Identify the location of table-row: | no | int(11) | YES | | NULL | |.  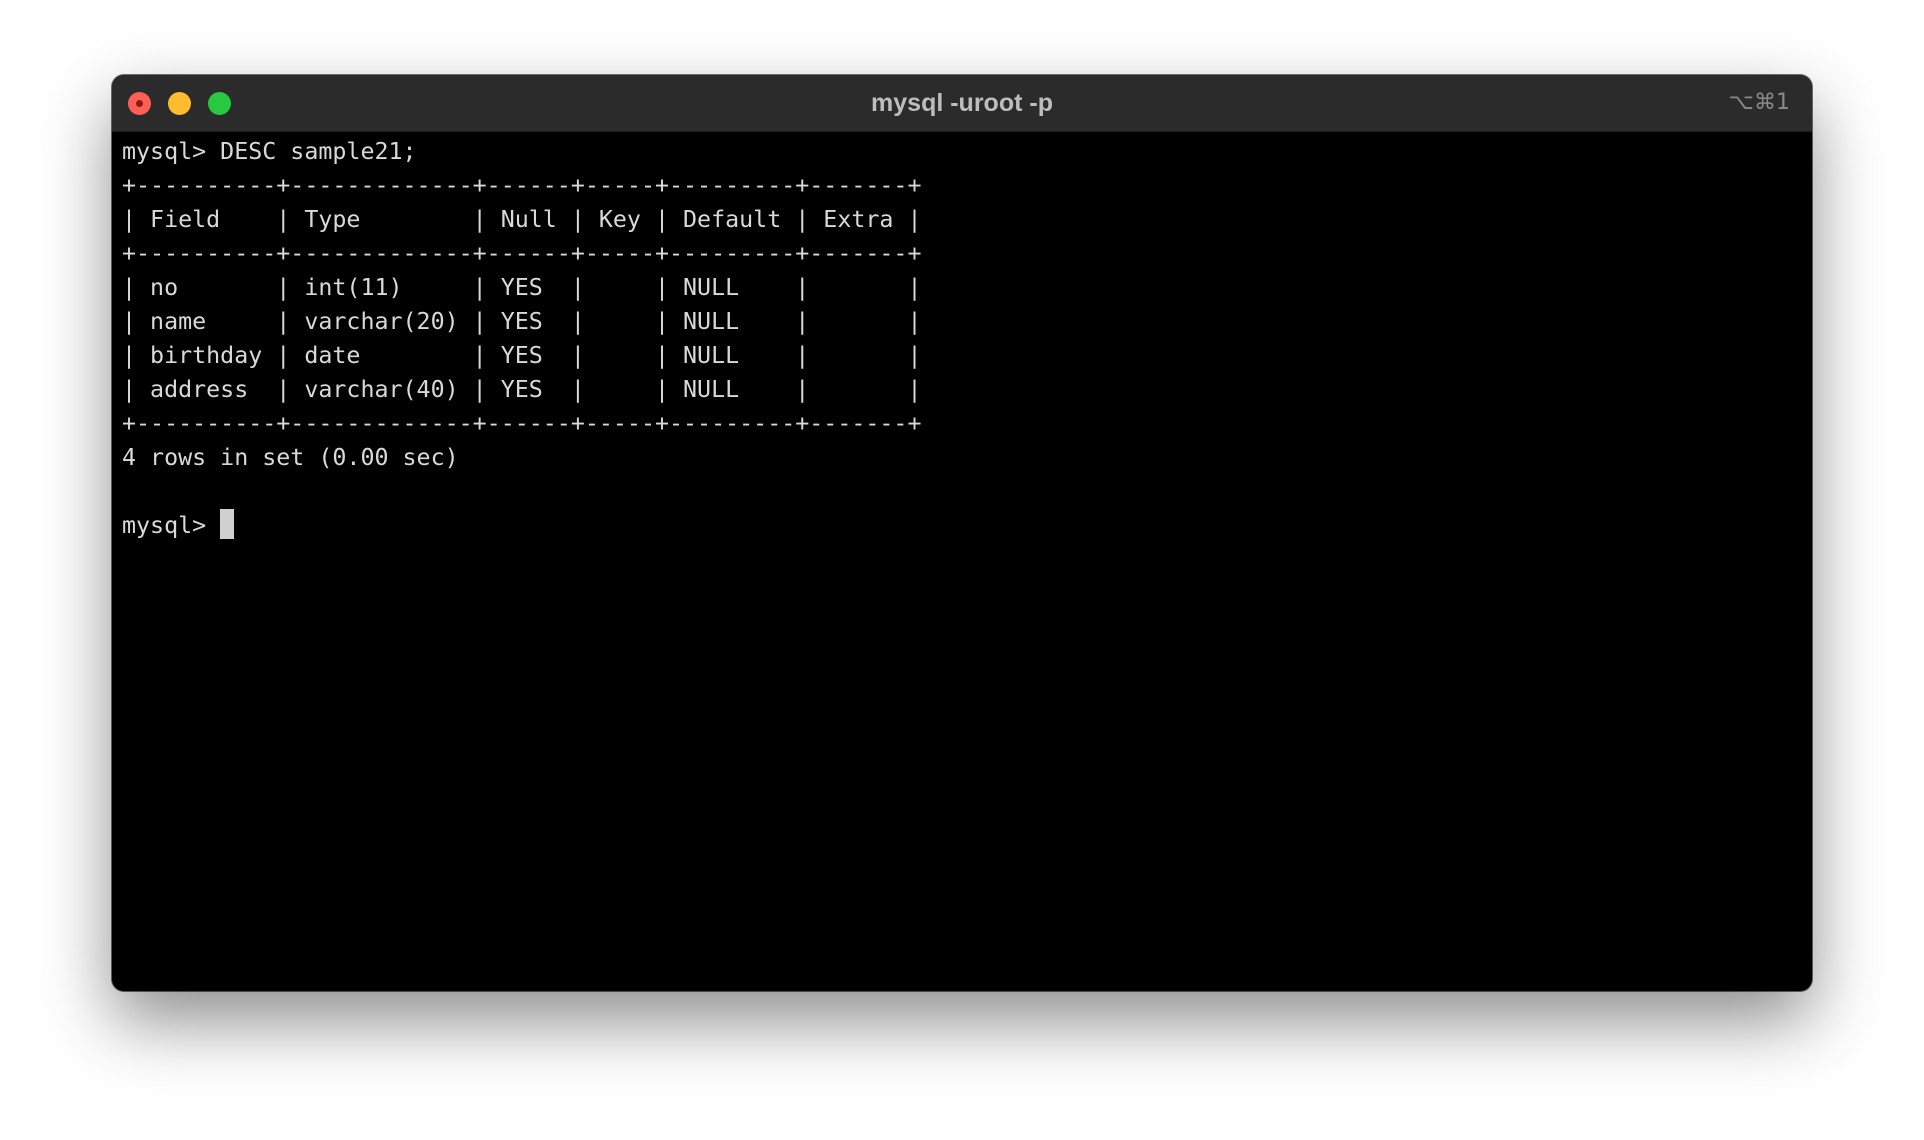
(522, 287).